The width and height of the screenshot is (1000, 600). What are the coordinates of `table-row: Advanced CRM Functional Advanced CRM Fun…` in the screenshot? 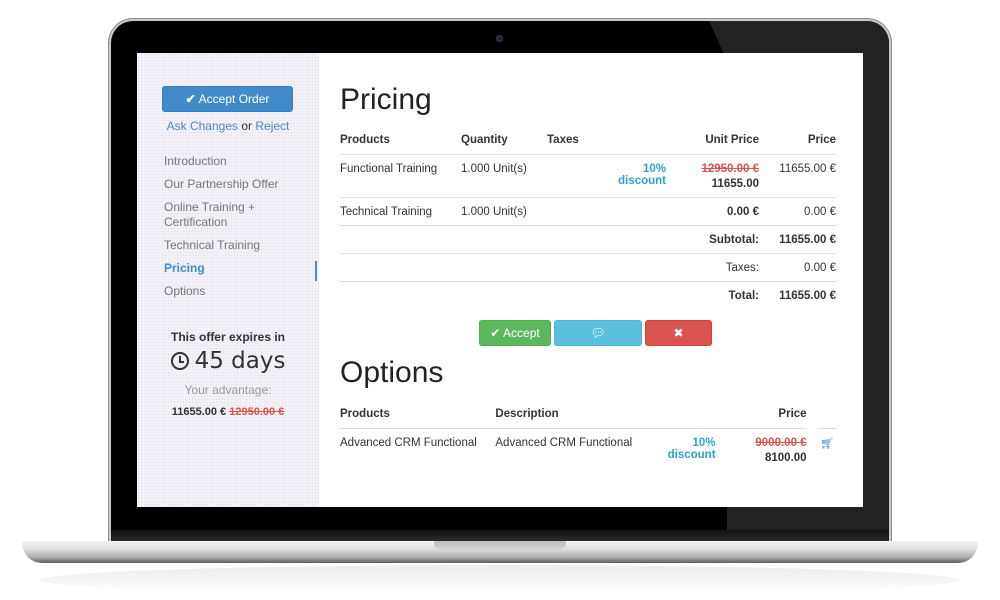 It's located at (588, 450).